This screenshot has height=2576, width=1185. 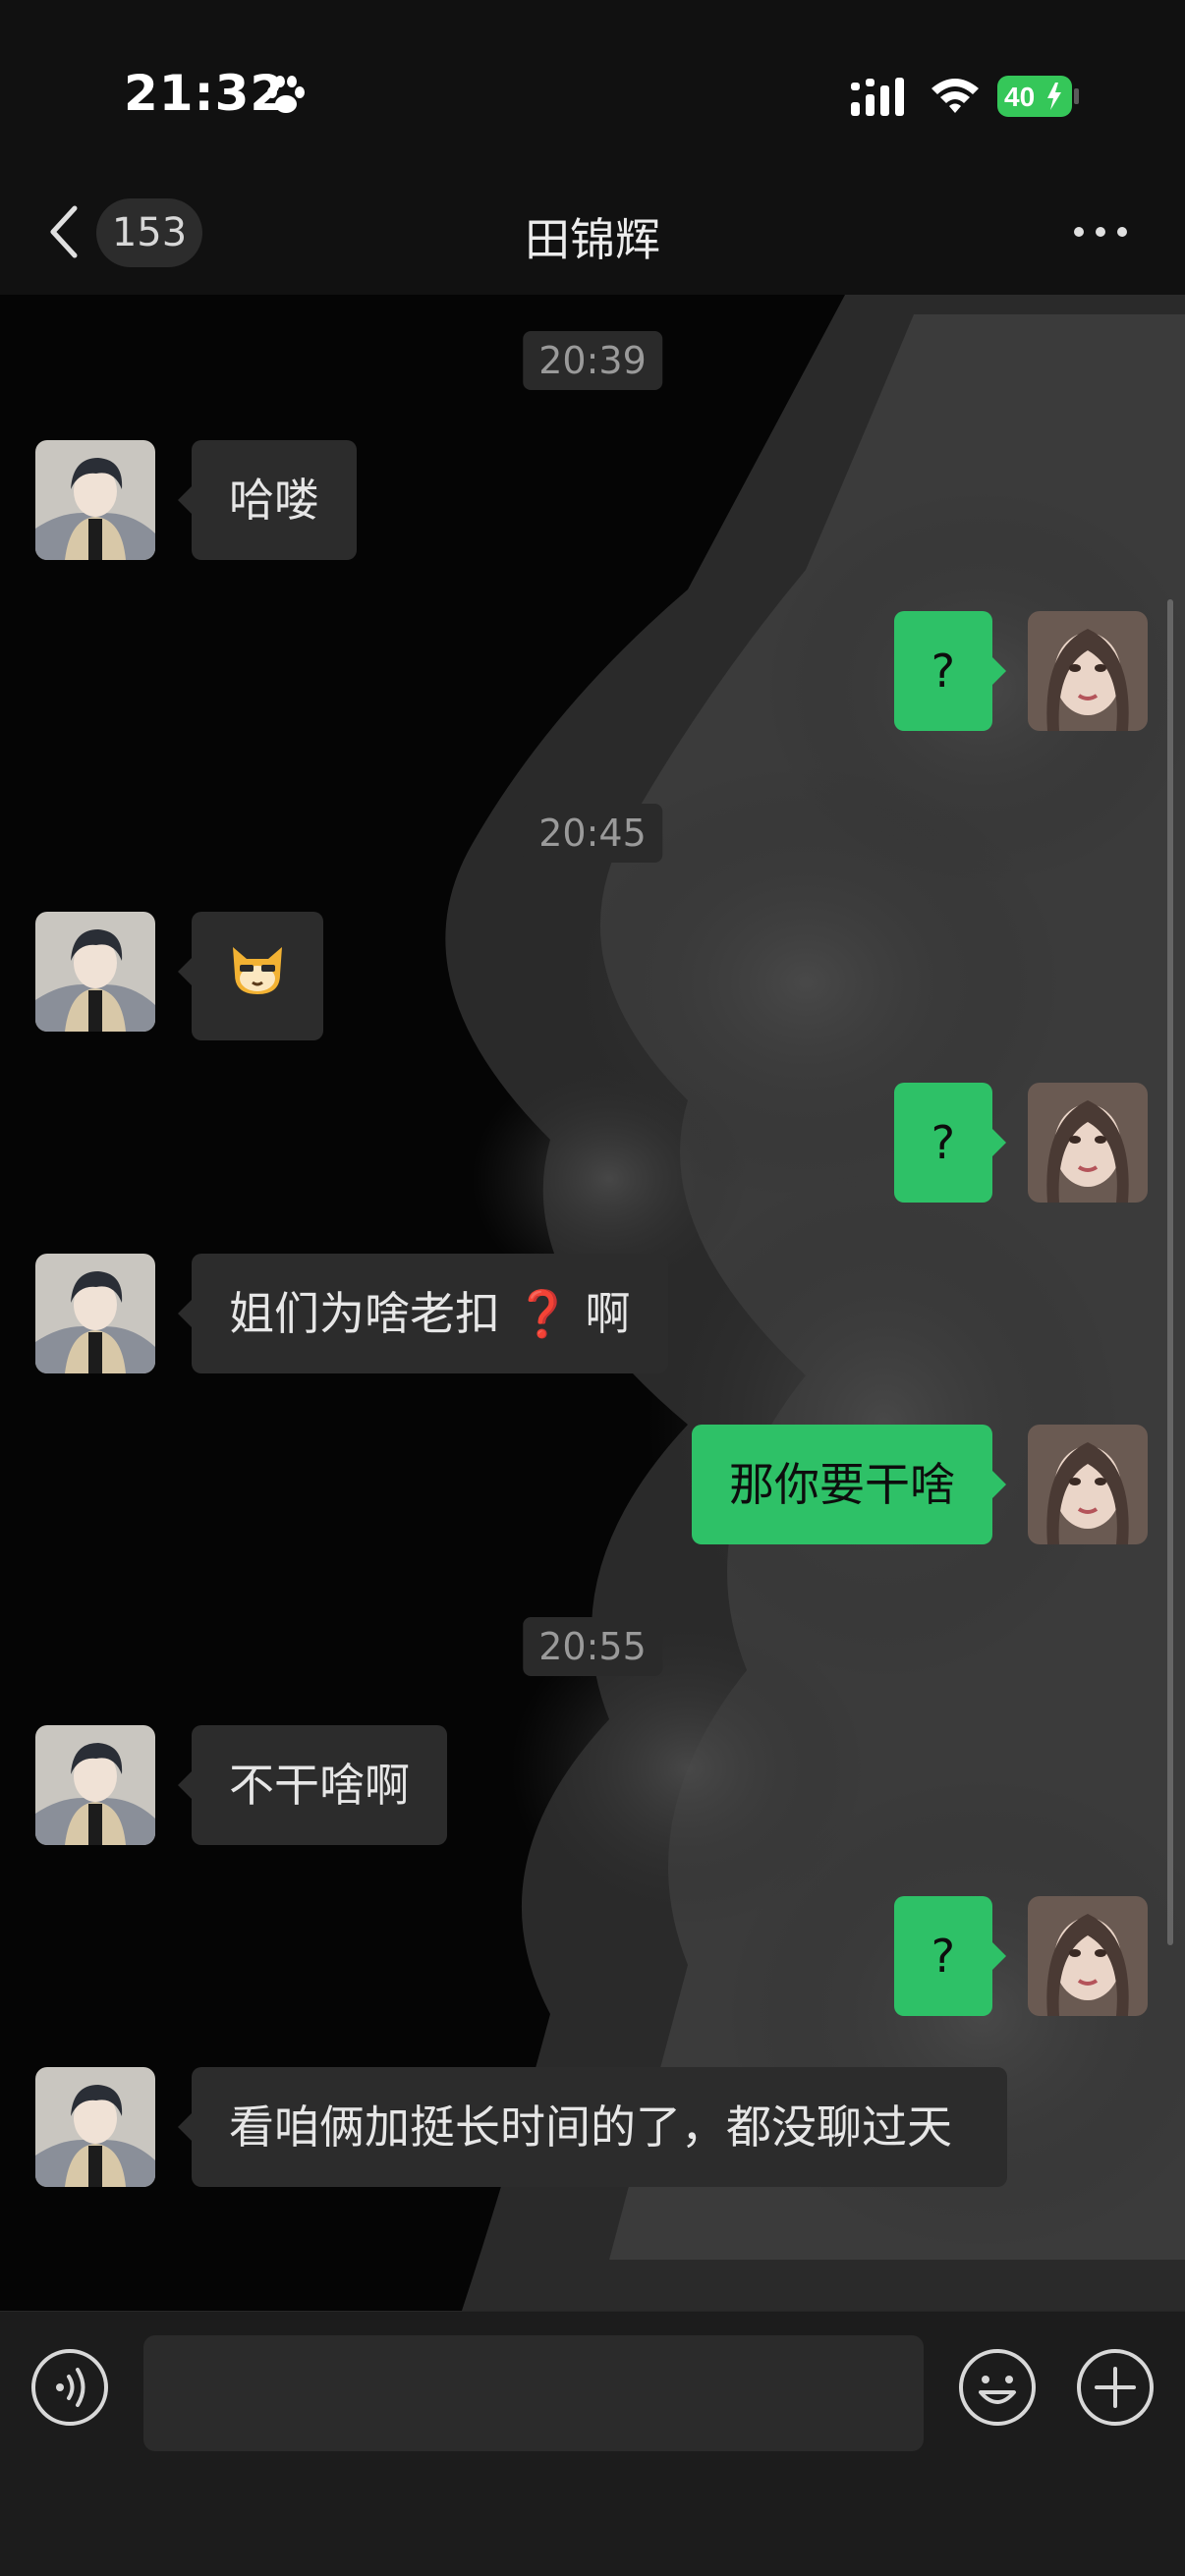 What do you see at coordinates (592, 88) in the screenshot?
I see `status-bar: 21:32 40` at bounding box center [592, 88].